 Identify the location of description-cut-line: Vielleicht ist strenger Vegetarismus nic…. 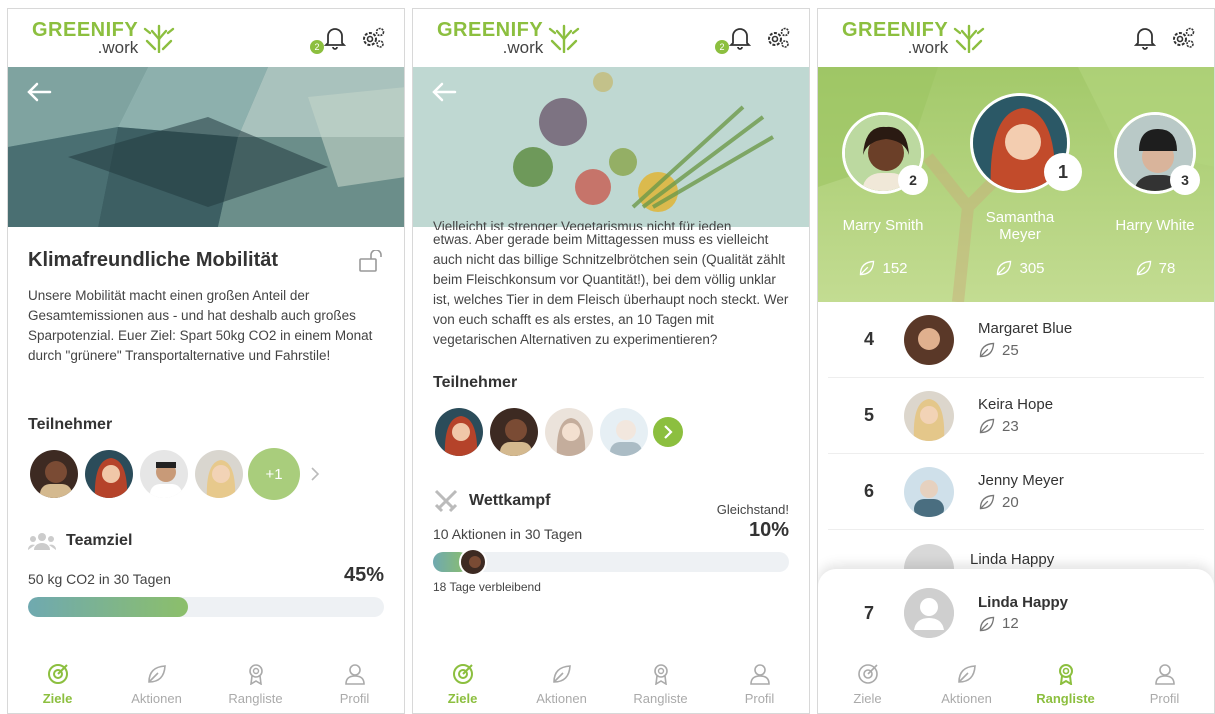
(582, 224).